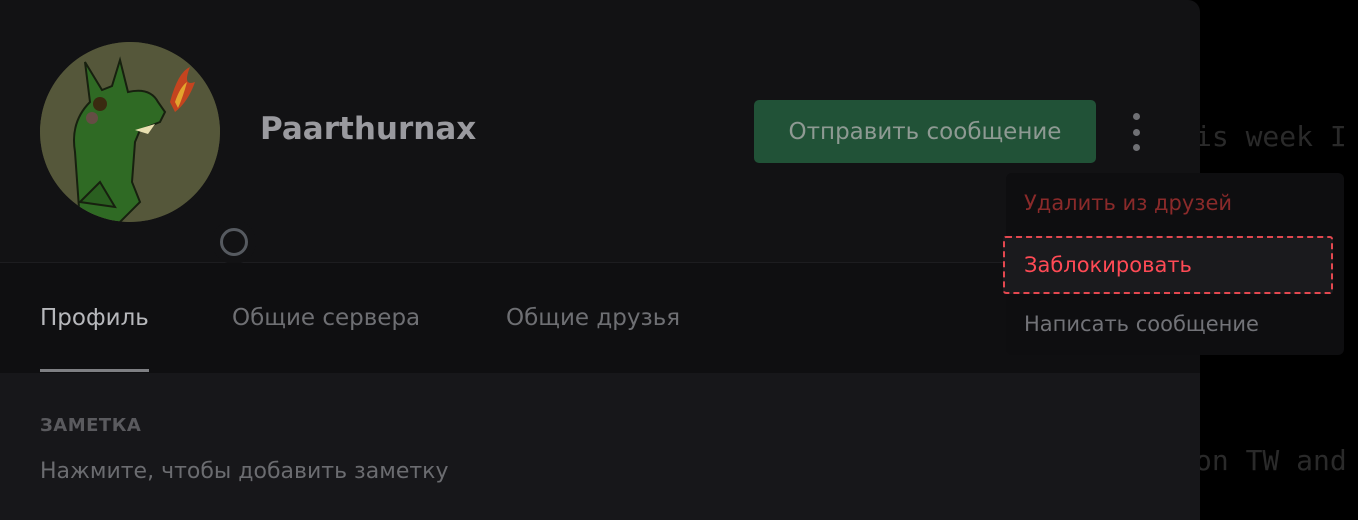  I want to click on status-indicator, so click(234, 242).